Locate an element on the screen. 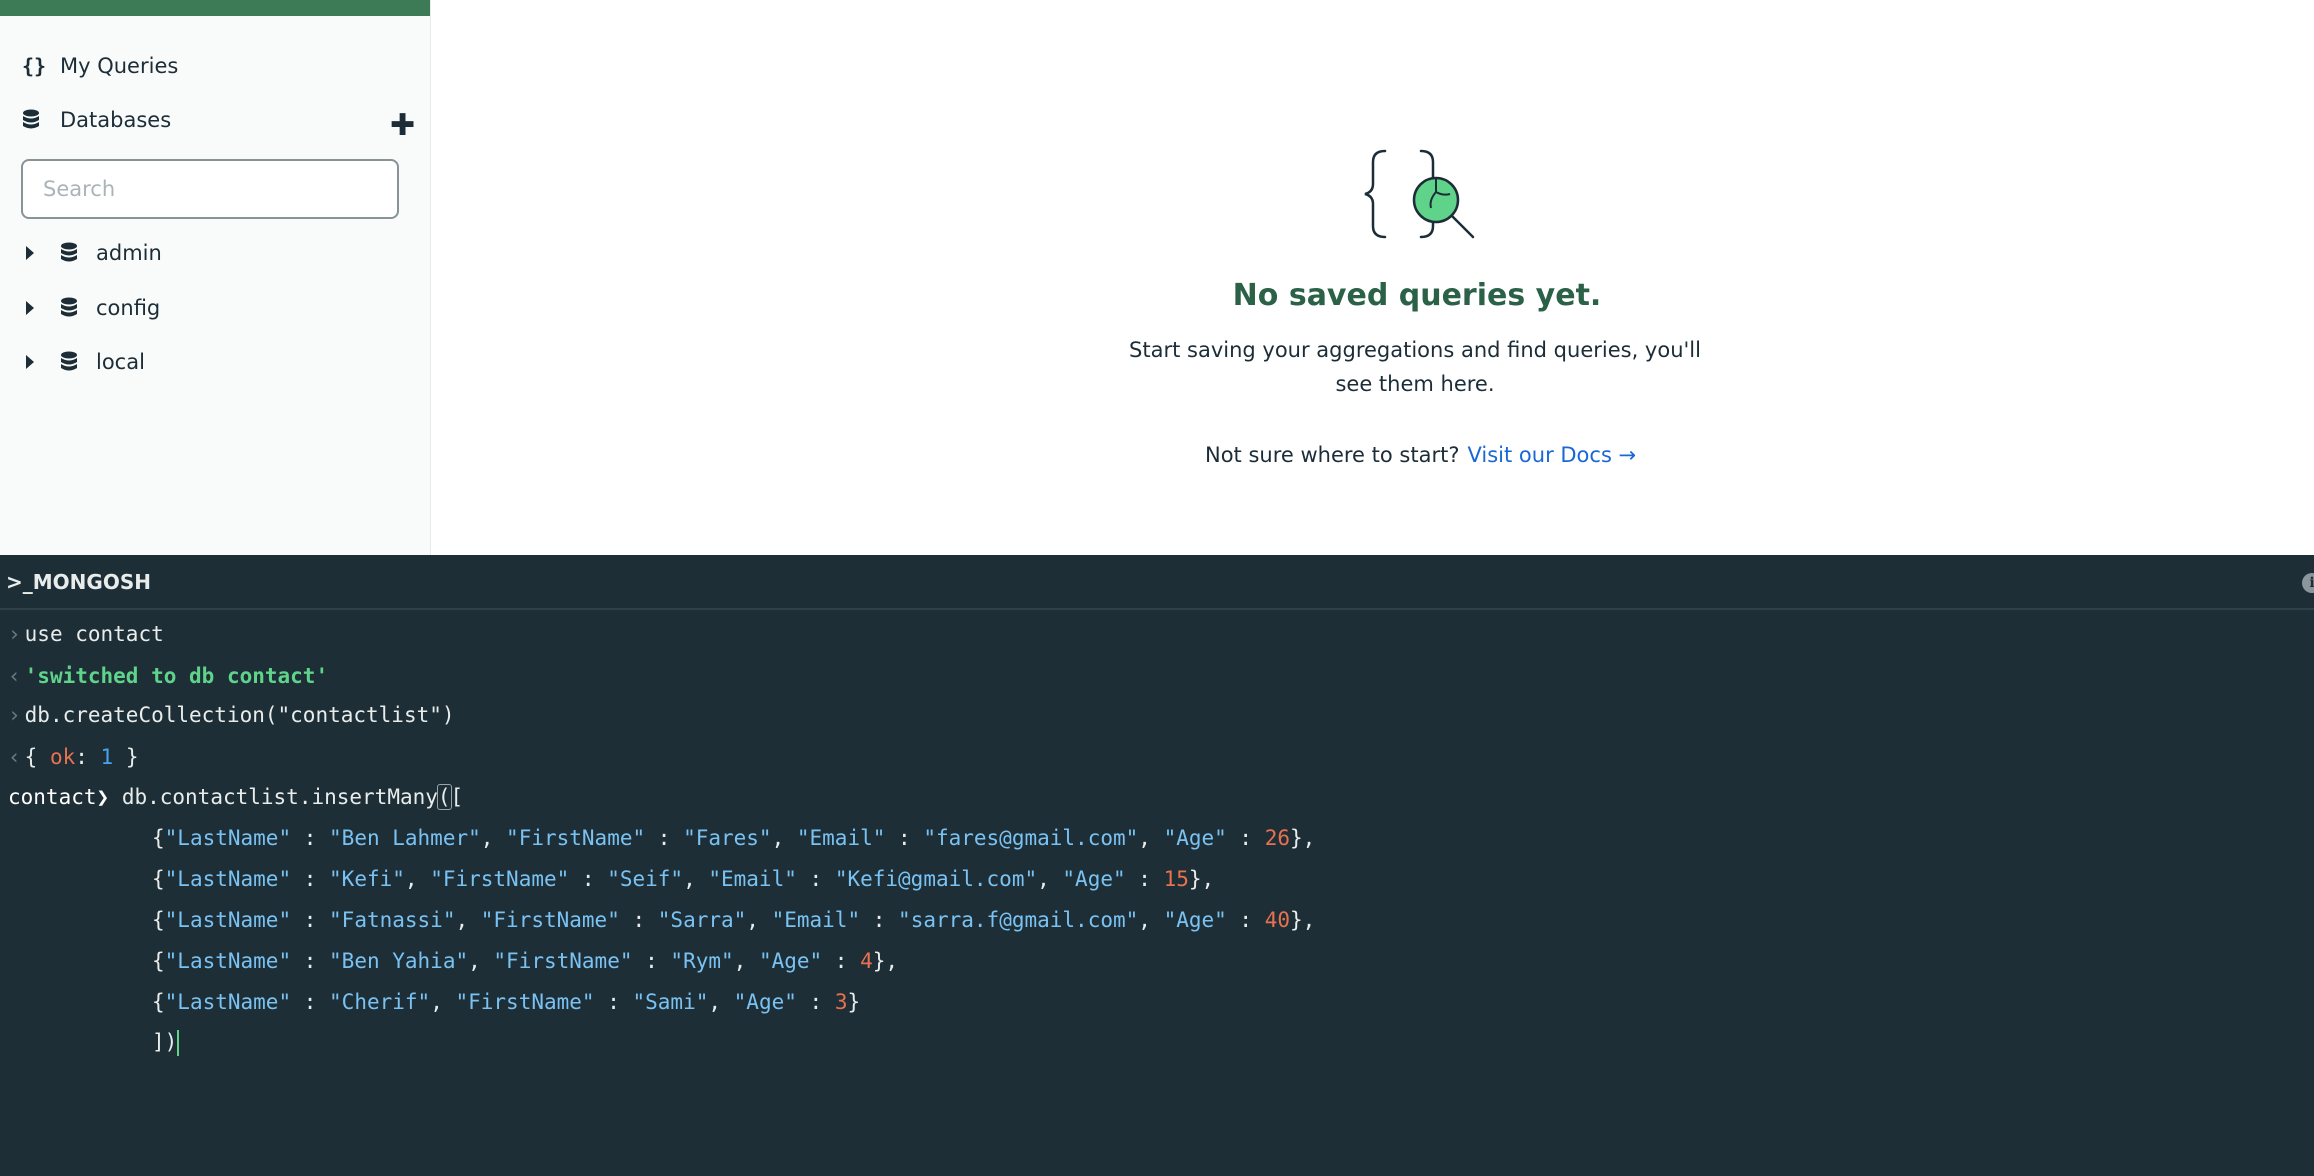 This screenshot has width=2314, height=1176. document-value: "Sami" is located at coordinates (670, 1002).